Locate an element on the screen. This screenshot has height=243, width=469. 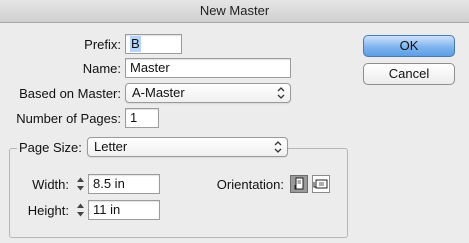
window-title: New Master is located at coordinates (234, 11).